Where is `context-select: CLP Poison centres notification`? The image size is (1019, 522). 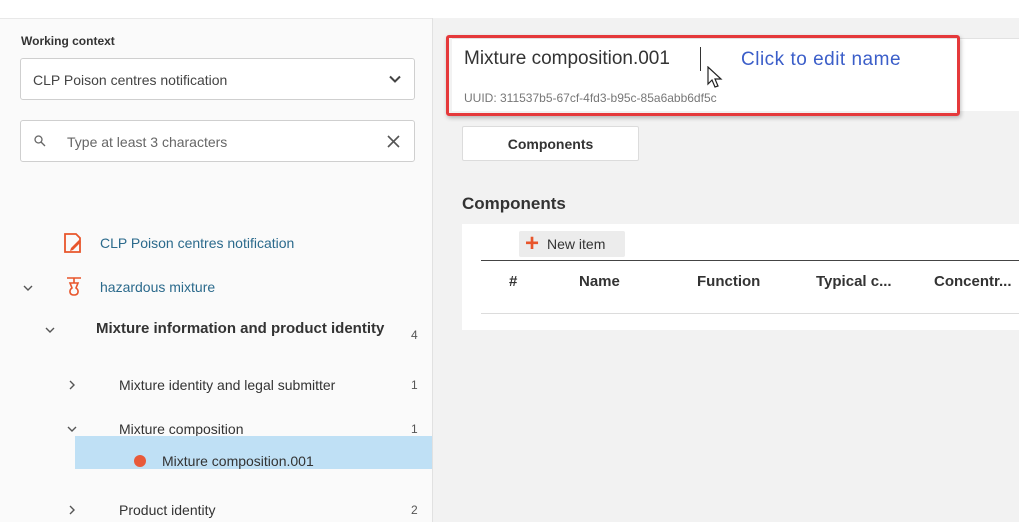
context-select: CLP Poison centres notification is located at coordinates (217, 79).